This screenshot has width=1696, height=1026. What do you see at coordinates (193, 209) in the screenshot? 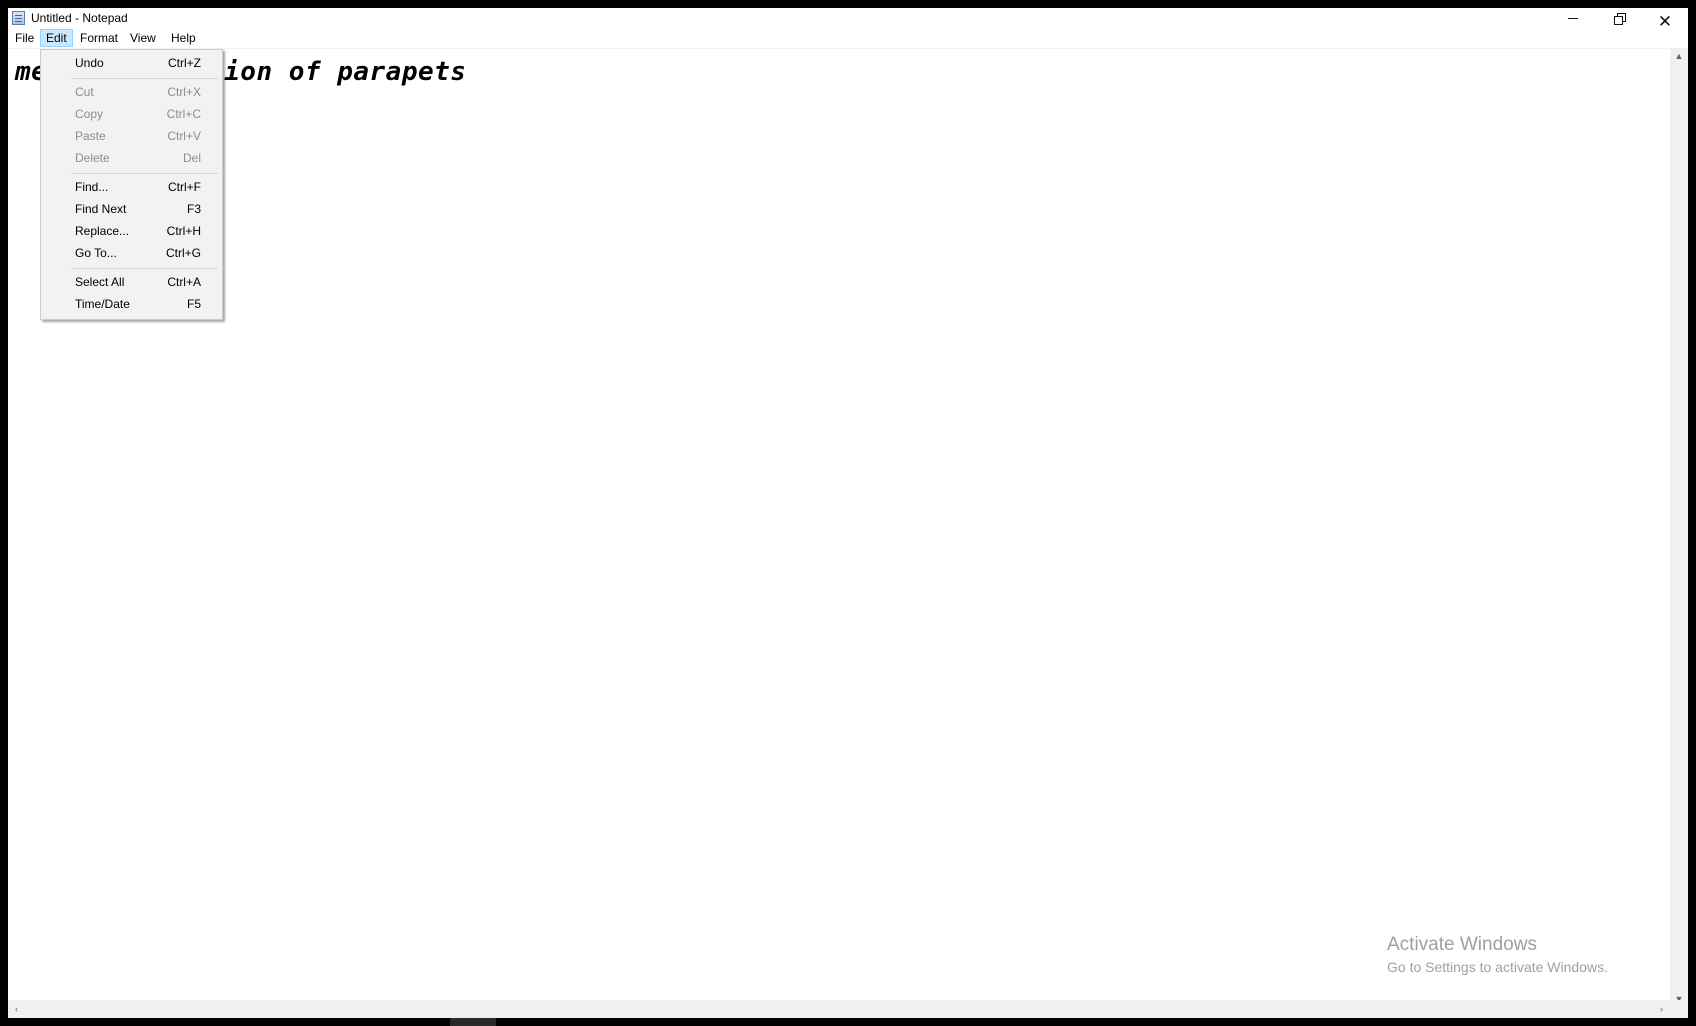
I see `menu-item-shortcut: F3` at bounding box center [193, 209].